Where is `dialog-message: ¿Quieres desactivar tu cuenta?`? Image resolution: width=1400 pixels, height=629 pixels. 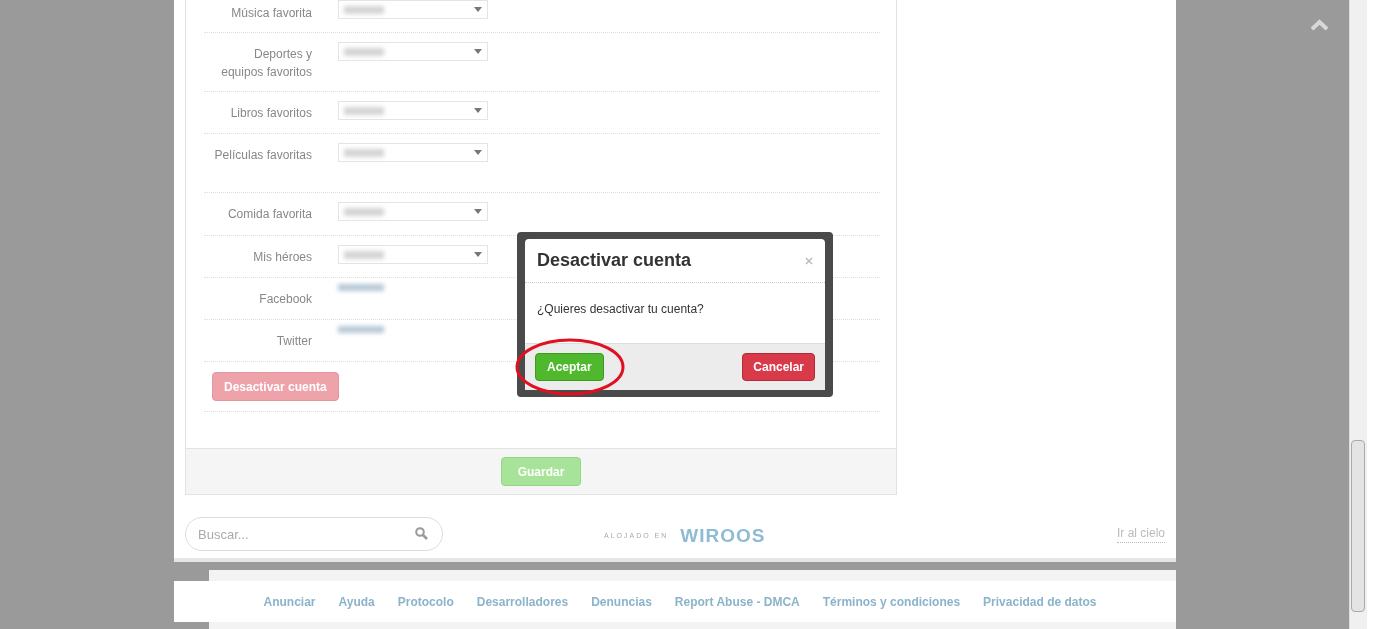 dialog-message: ¿Quieres desactivar tu cuenta? is located at coordinates (620, 309).